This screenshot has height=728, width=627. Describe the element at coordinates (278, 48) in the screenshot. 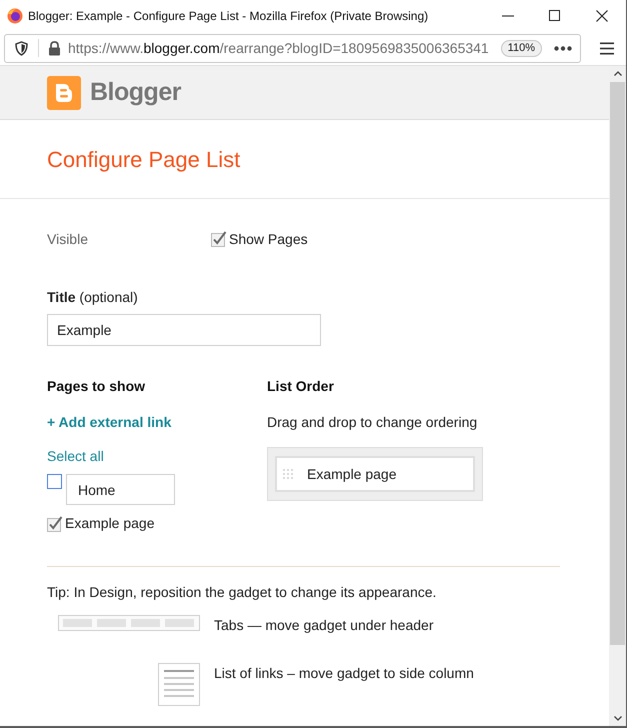

I see `url-text: https://www.blogger.com/rearrange?blogID=1809569835006365341` at that location.